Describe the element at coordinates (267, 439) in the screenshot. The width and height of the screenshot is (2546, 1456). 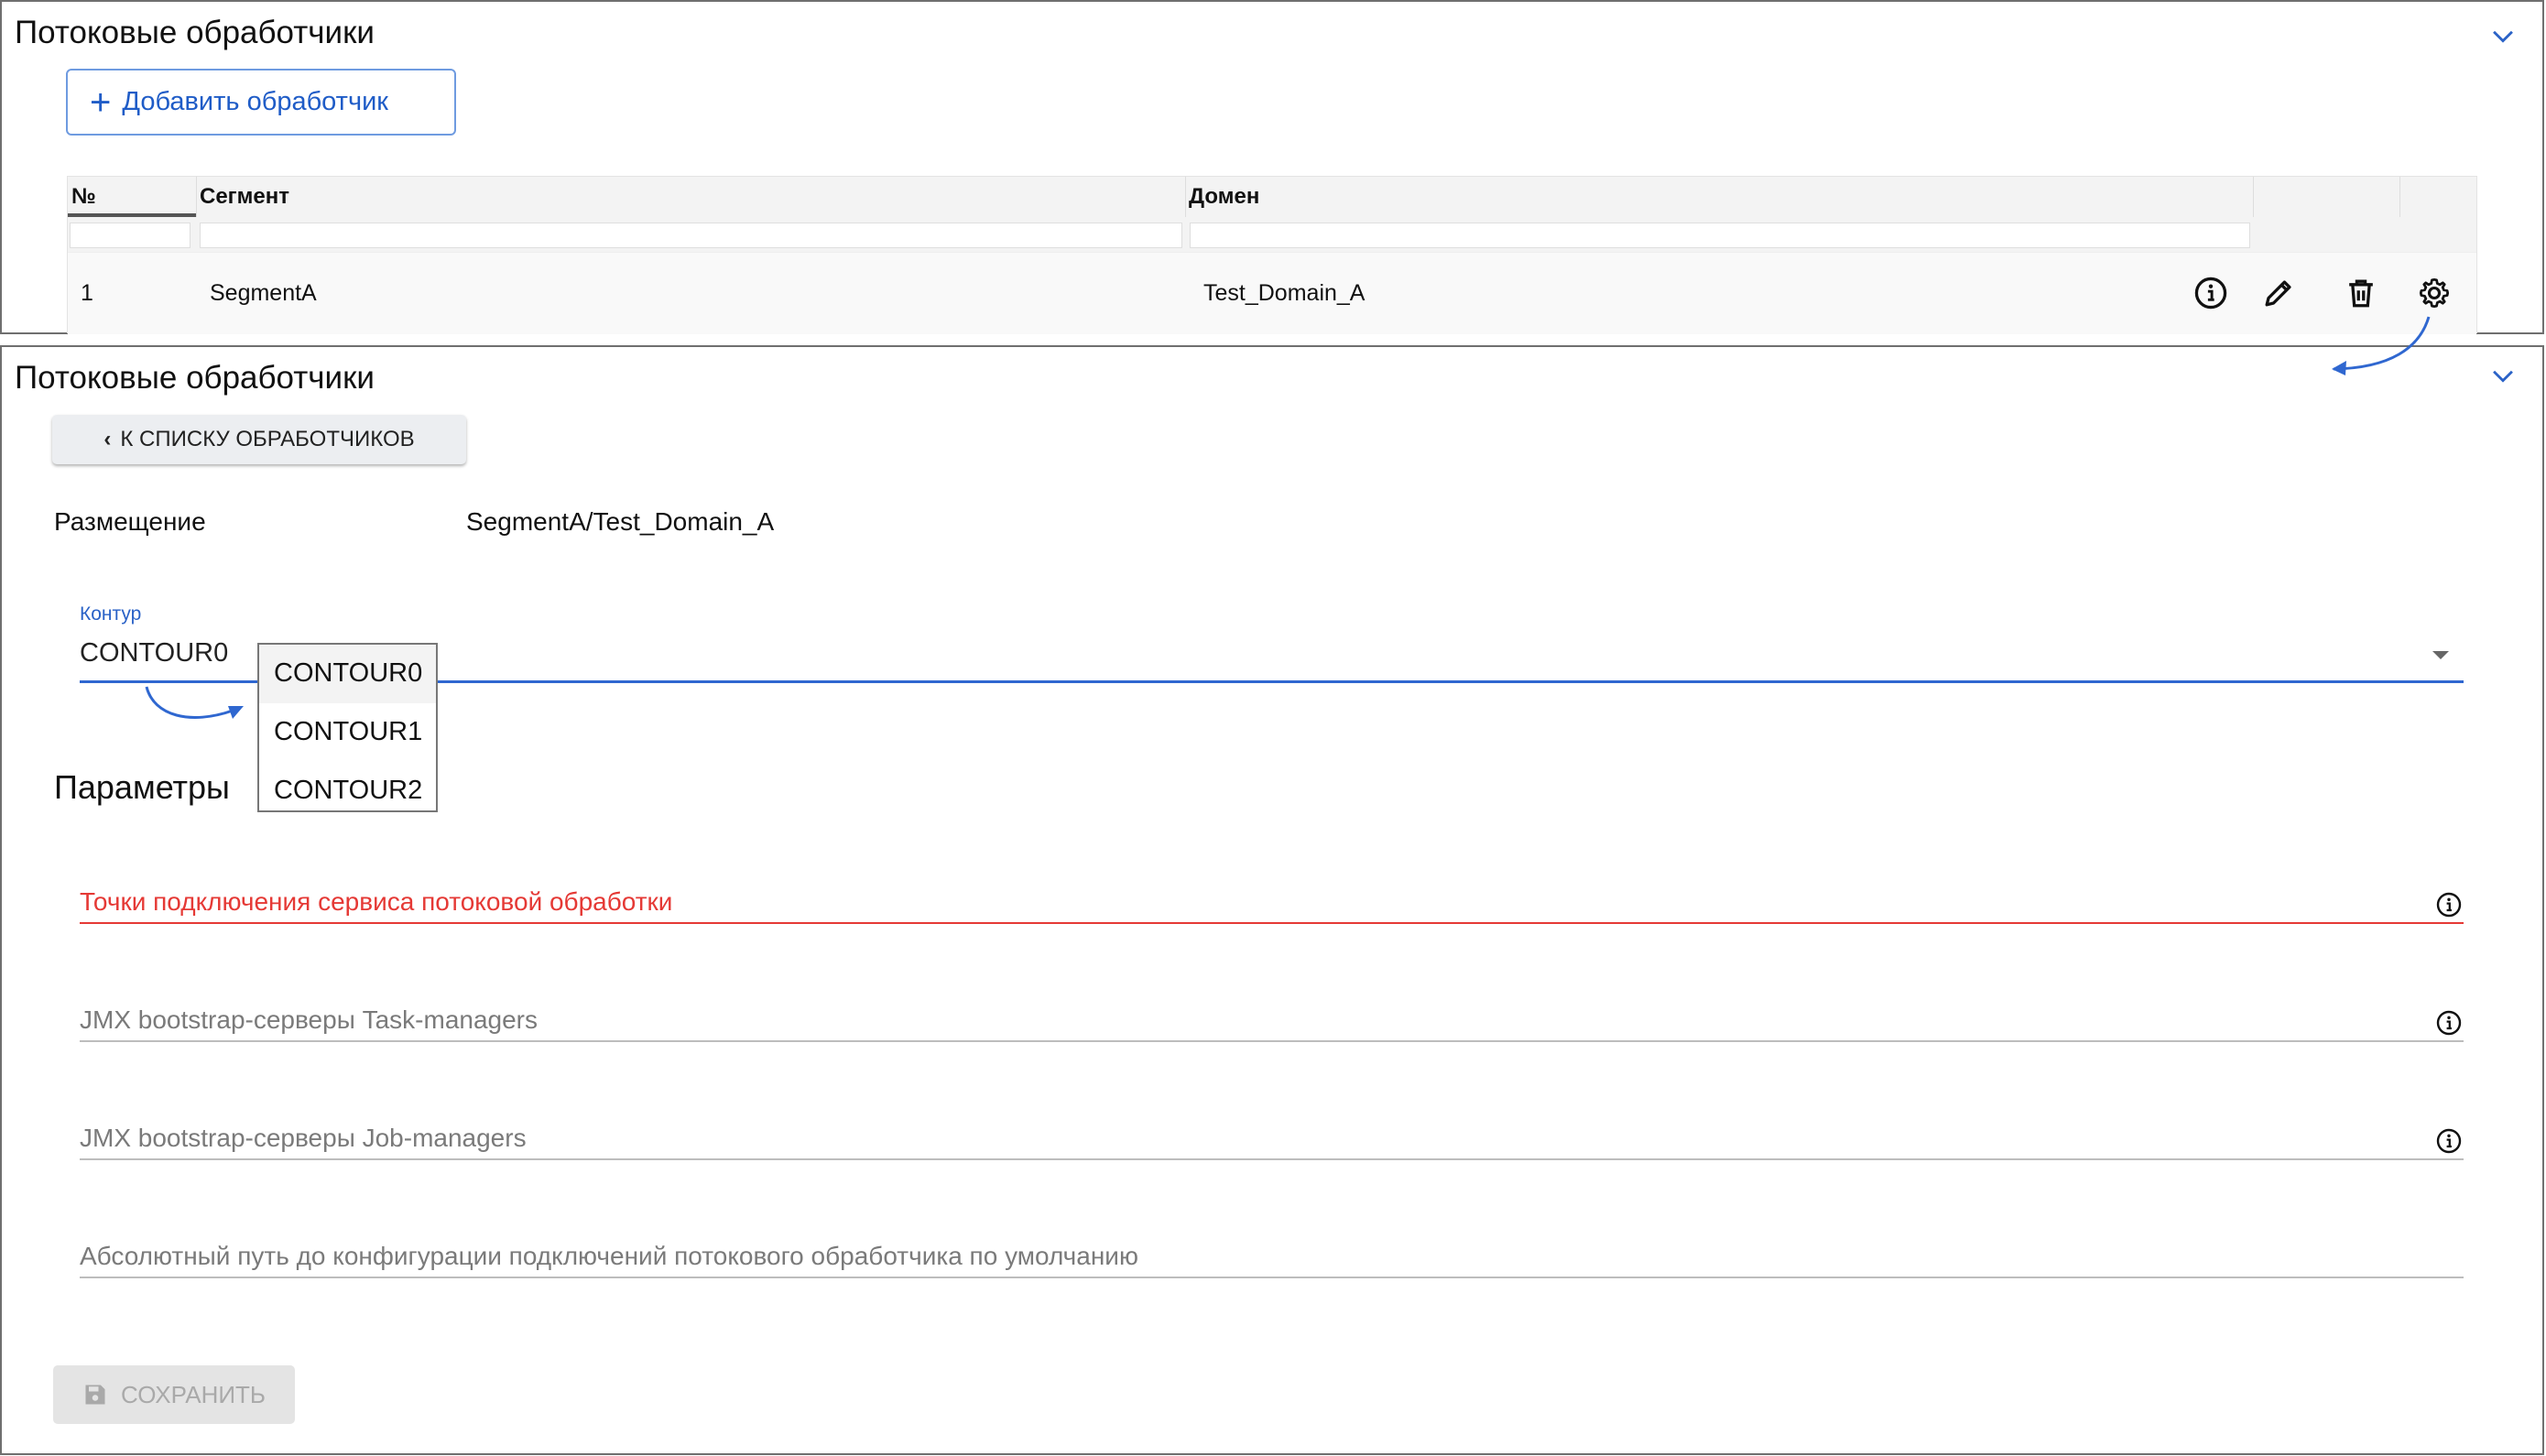
I see `back-to-list-label: К СПИСКУ ОБРАБОТЧИКОВ` at that location.